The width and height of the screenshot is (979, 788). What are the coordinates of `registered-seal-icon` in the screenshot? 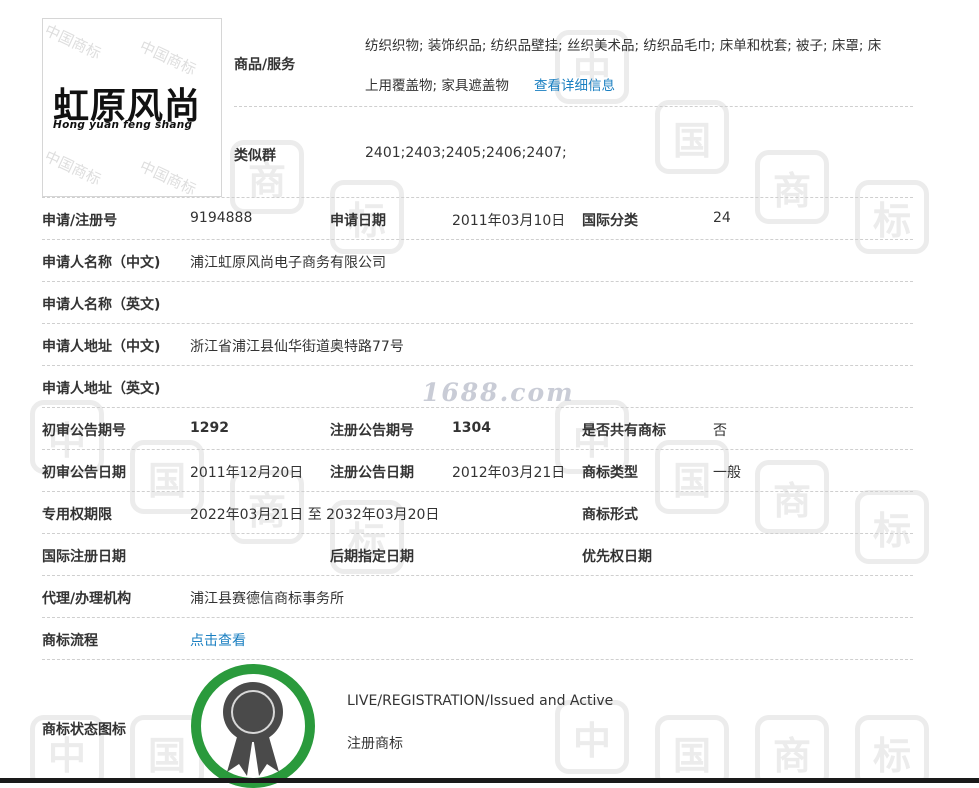 It's located at (253, 726).